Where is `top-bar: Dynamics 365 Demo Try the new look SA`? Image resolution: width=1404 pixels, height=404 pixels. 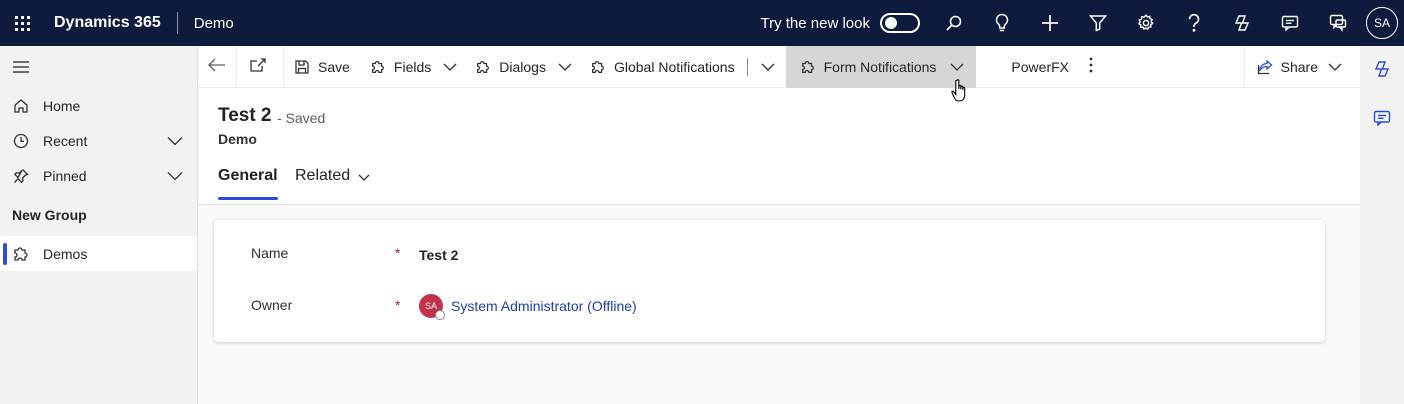
top-bar: Dynamics 365 Demo Try the new look SA is located at coordinates (702, 23).